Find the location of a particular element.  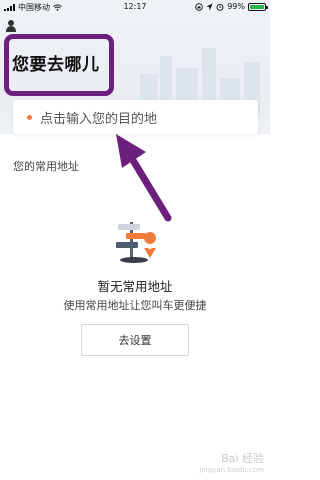

destination-placeholder: 点击输入您的目的地 is located at coordinates (99, 119).